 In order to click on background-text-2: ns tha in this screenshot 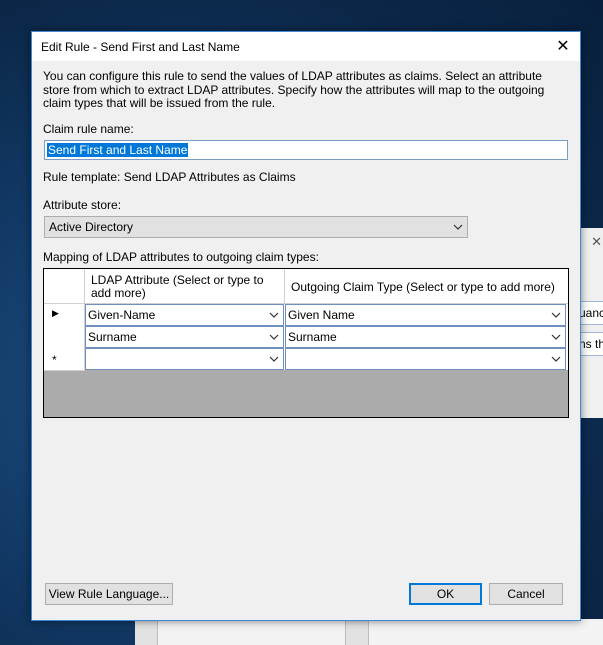, I will do `click(591, 344)`.